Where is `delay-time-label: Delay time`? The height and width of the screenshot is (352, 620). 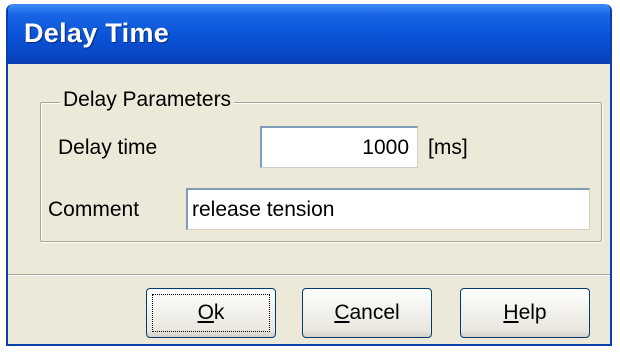
delay-time-label: Delay time is located at coordinates (108, 147).